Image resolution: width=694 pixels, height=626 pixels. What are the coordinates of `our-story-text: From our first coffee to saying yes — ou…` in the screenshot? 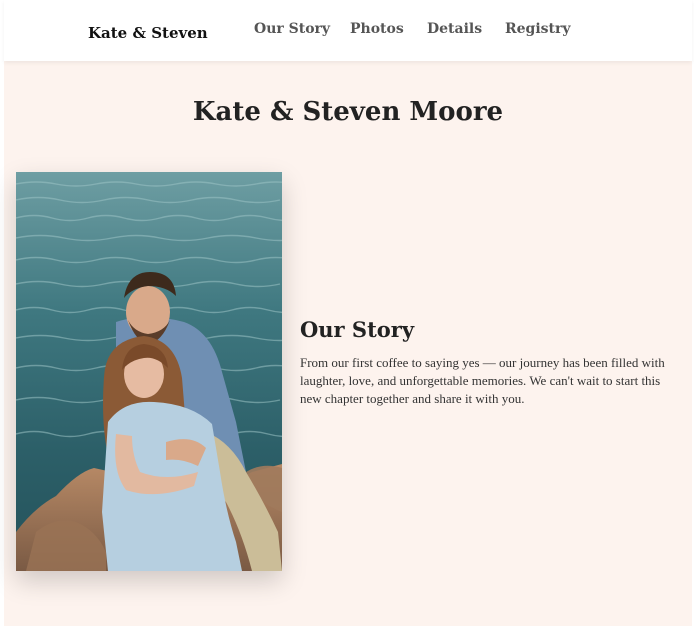 It's located at (482, 380).